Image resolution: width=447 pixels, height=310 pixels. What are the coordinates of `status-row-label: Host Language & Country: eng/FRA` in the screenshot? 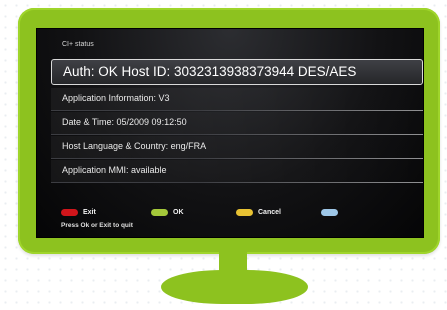 It's located at (134, 146).